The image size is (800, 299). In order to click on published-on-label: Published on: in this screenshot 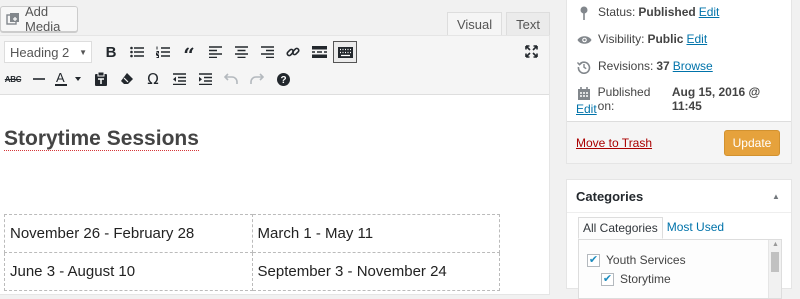, I will do `click(624, 99)`.